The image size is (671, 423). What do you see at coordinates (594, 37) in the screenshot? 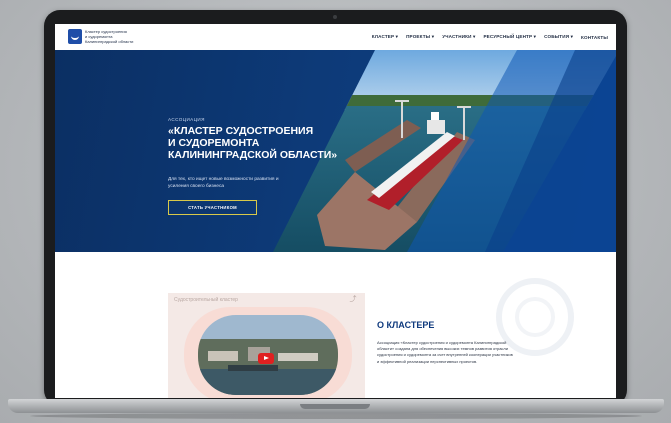
I see `nav-item-contacts: КОНТАКТЫ` at bounding box center [594, 37].